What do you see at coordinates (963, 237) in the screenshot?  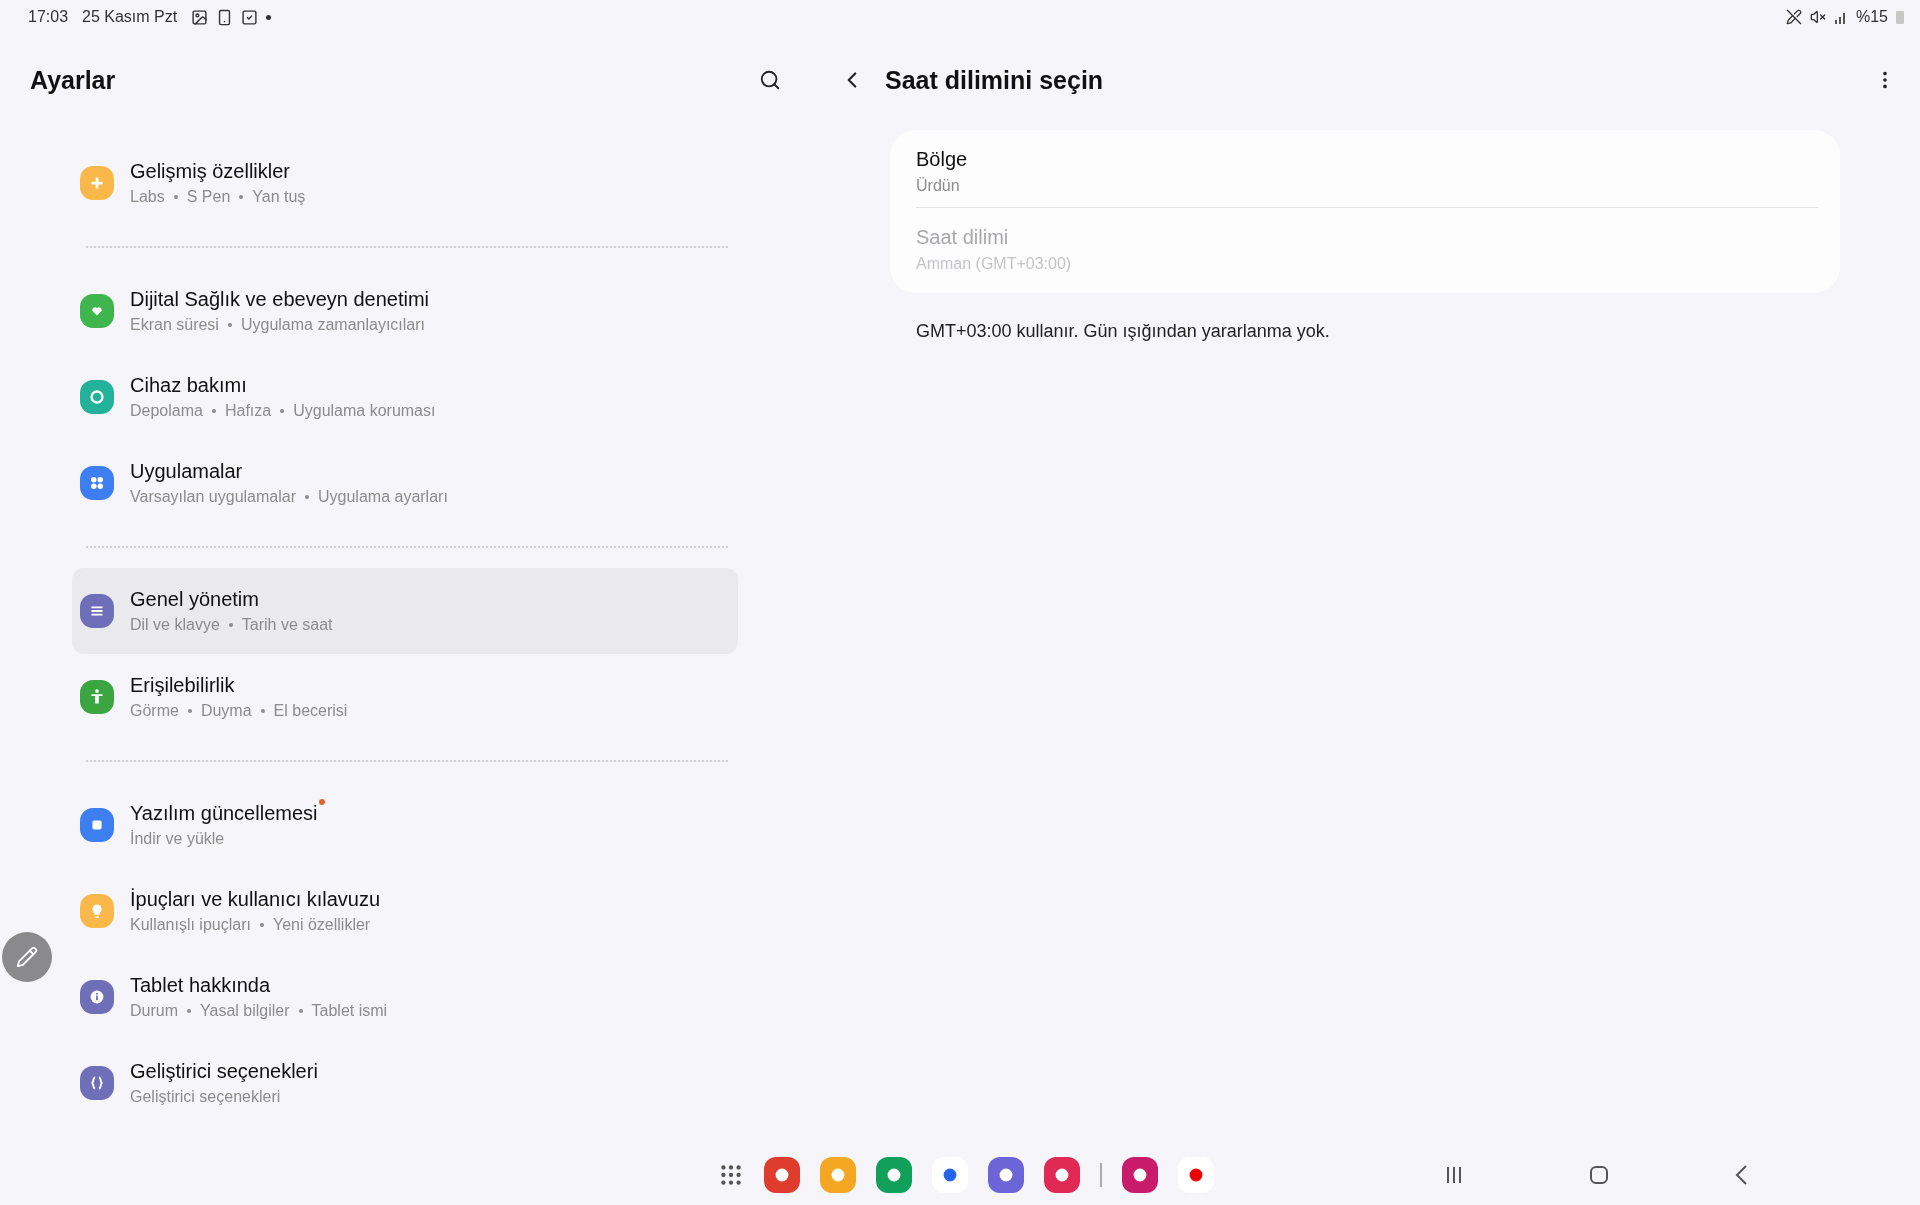 I see `setting-label: Saat dilimi` at bounding box center [963, 237].